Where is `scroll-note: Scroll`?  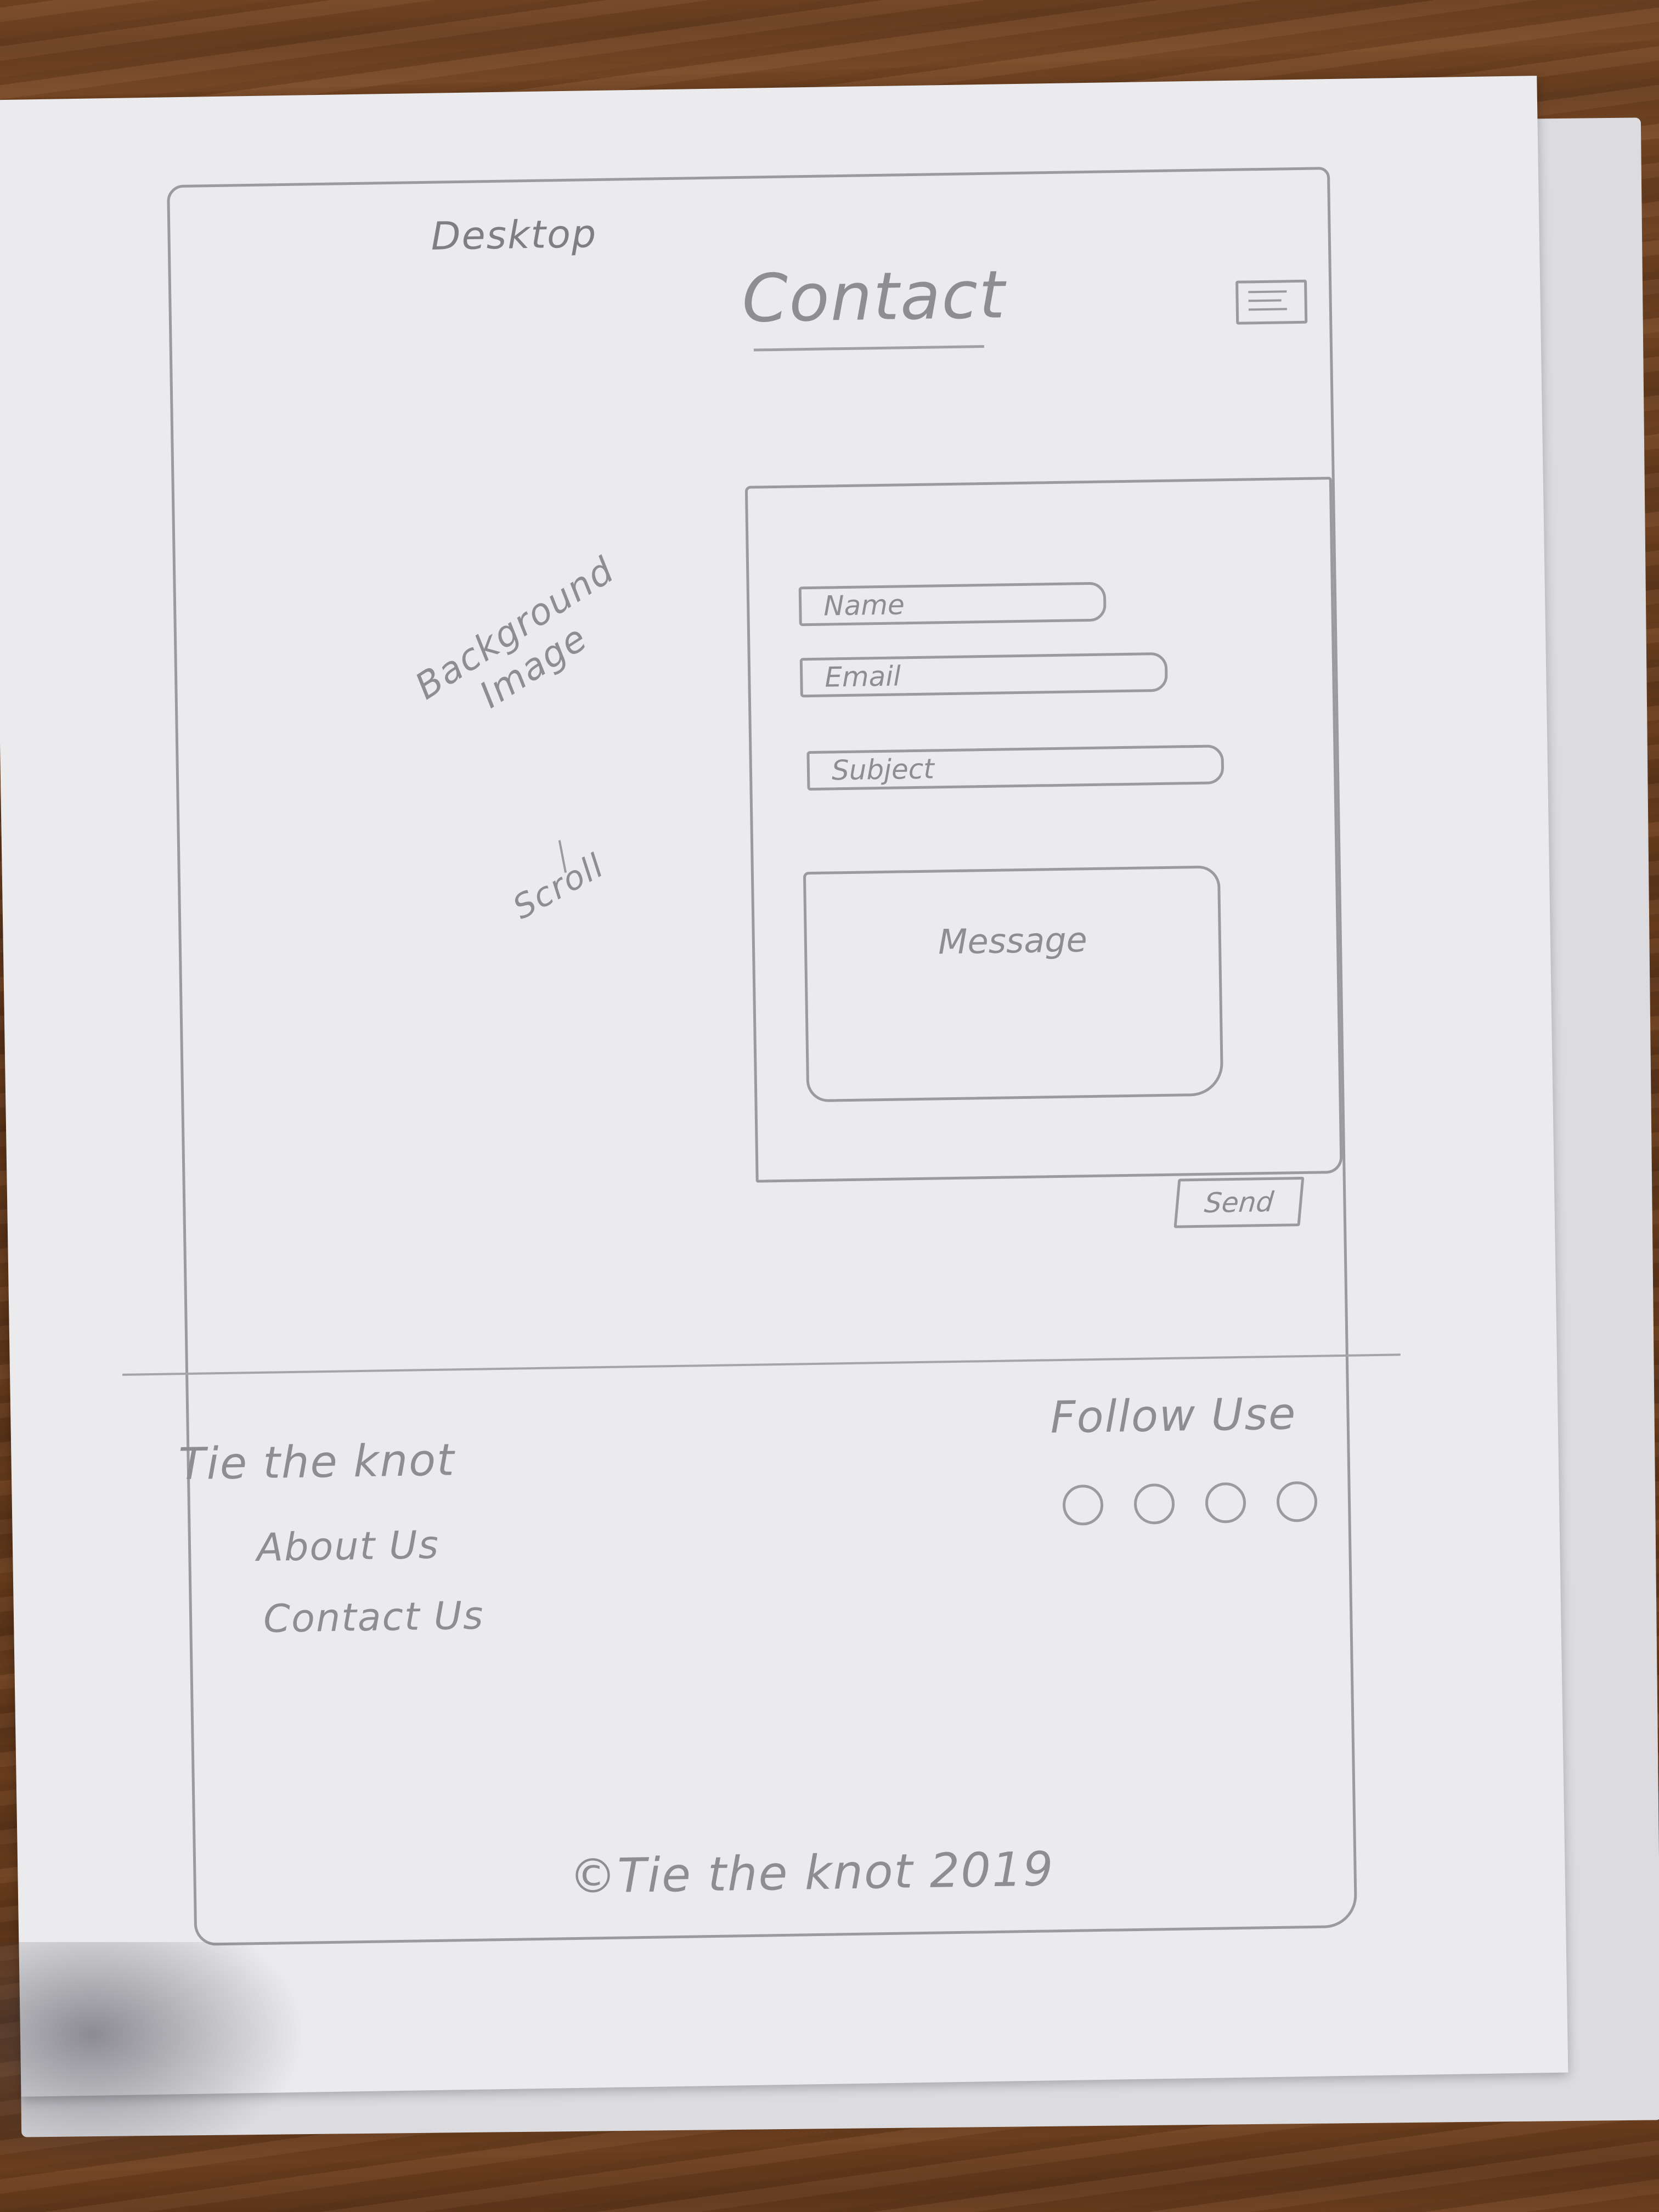
scroll-note: Scroll is located at coordinates (558, 886).